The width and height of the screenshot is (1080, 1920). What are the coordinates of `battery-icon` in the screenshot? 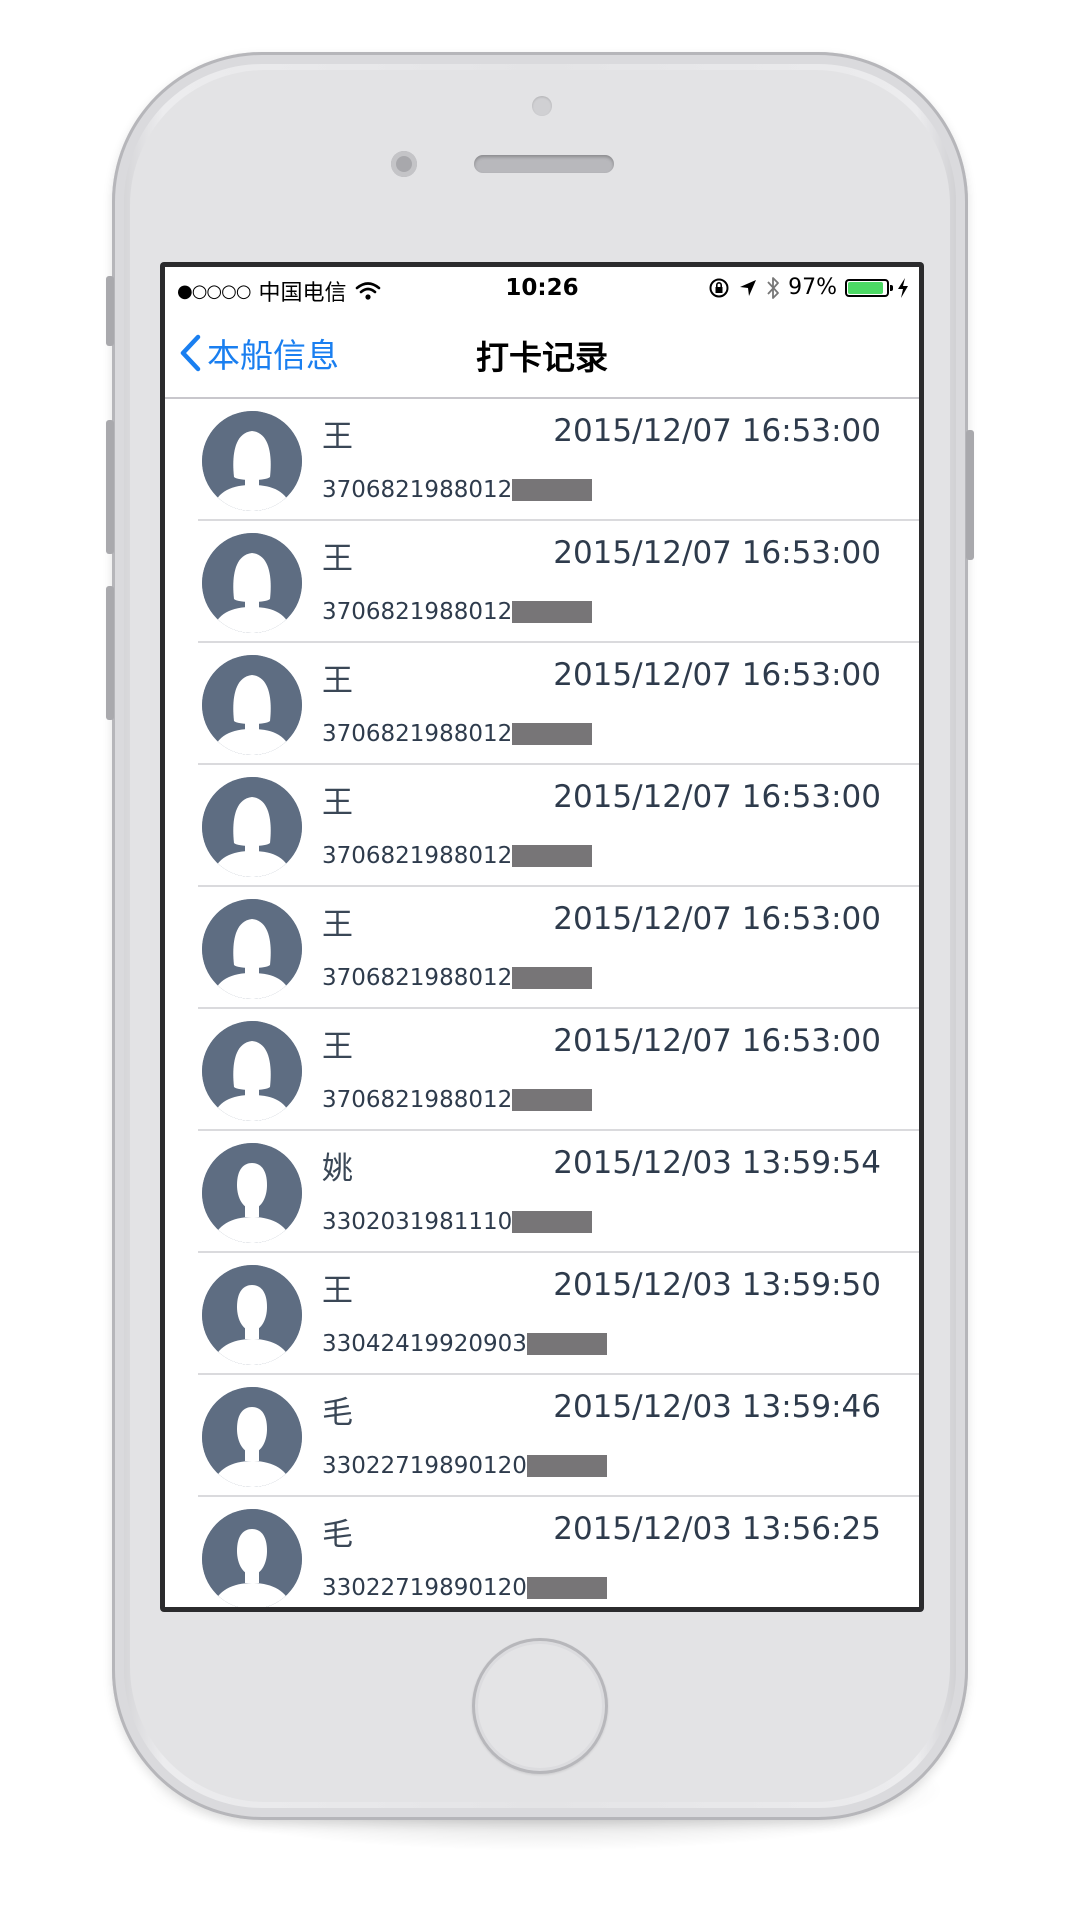 It's located at (869, 287).